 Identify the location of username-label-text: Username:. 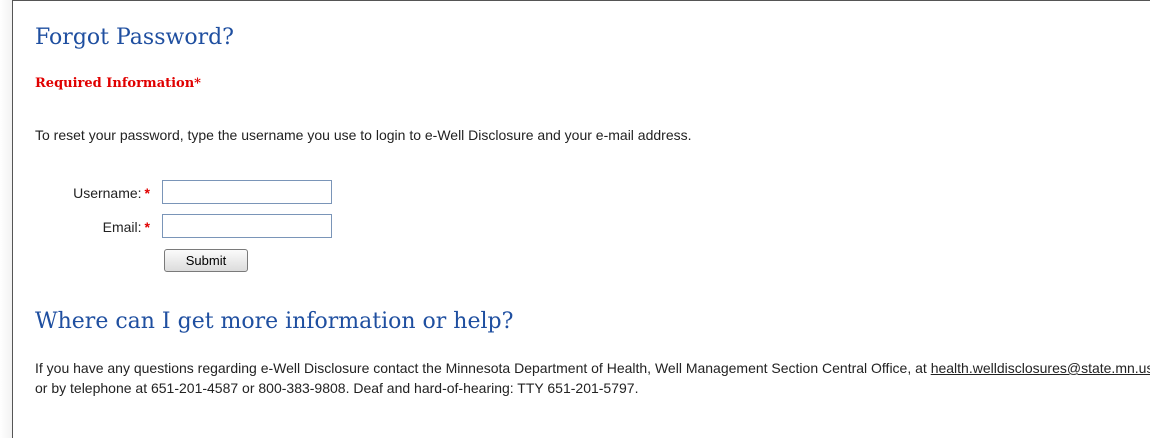
(107, 193).